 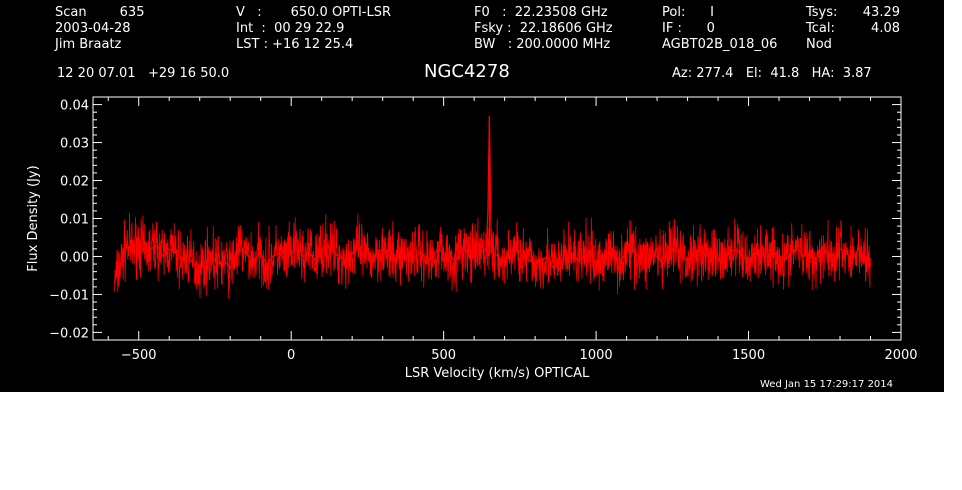 What do you see at coordinates (291, 355) in the screenshot?
I see `x-tick-label: 0` at bounding box center [291, 355].